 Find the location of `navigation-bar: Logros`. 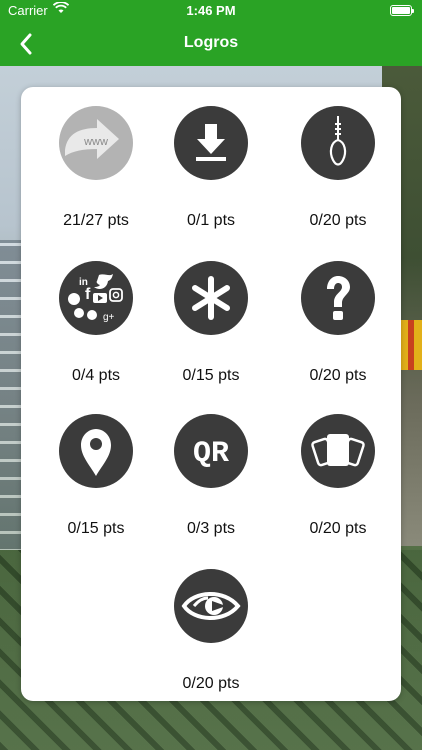

navigation-bar: Logros is located at coordinates (211, 44).